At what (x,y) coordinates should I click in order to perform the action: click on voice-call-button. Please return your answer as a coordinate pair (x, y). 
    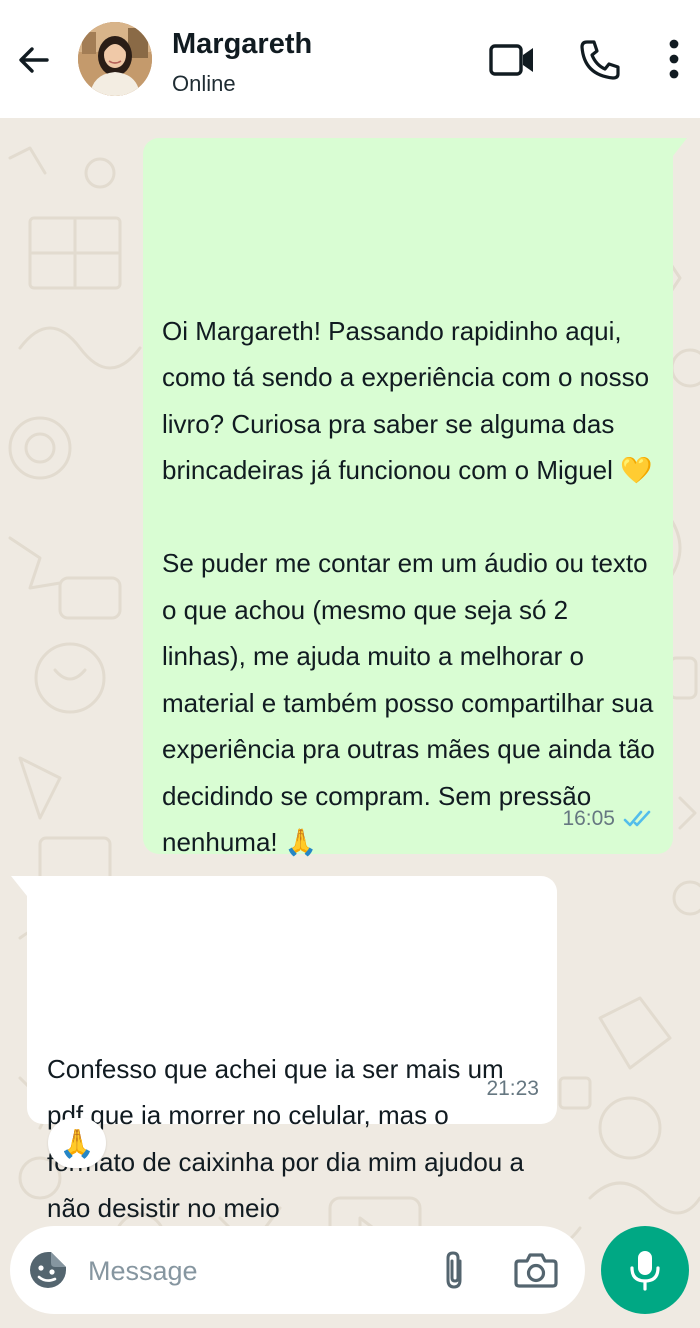
    Looking at the image, I should click on (600, 60).